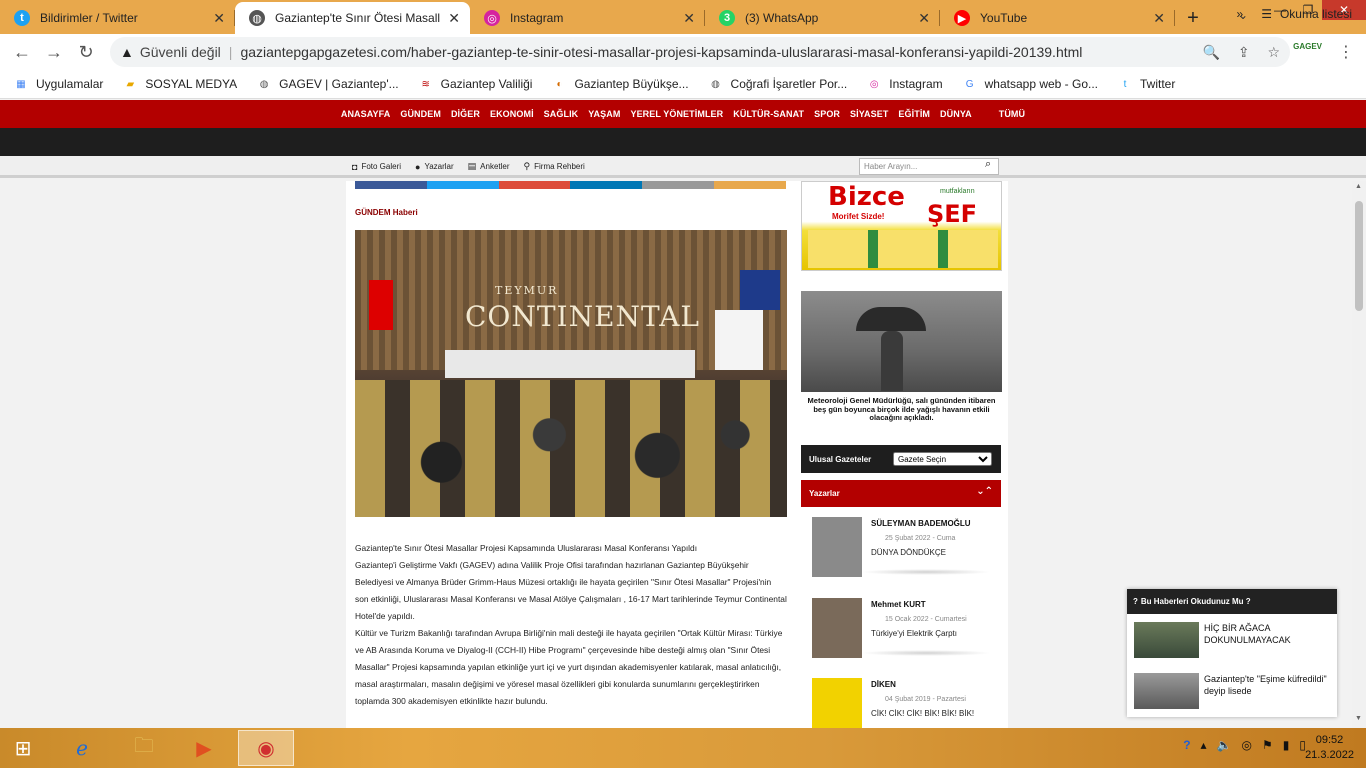  I want to click on site-nav-item: YAŞAM, so click(604, 114).